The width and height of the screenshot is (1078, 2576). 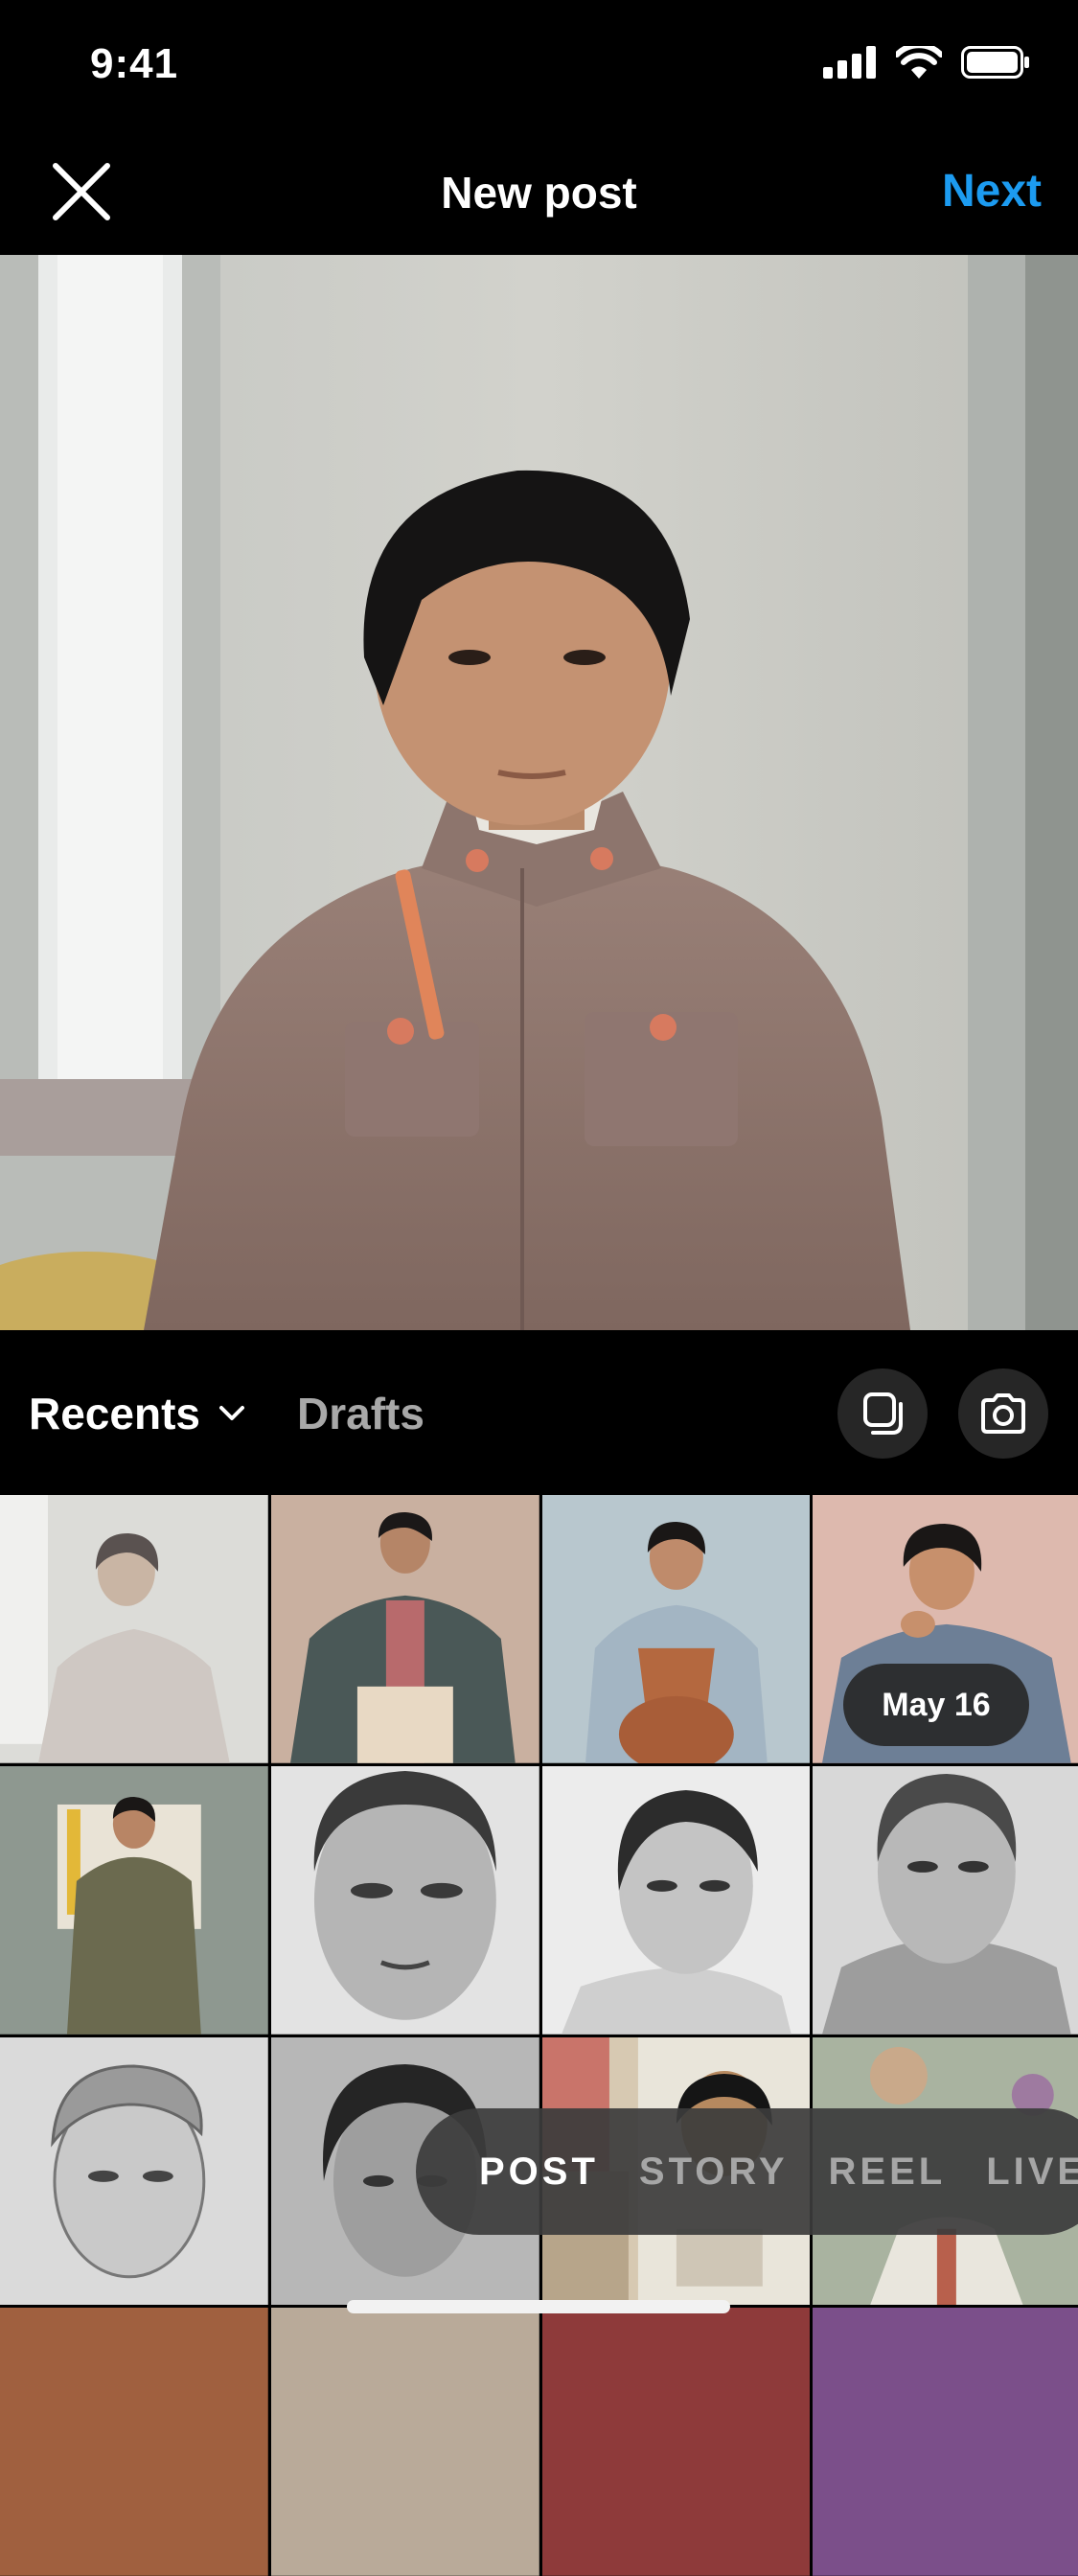 What do you see at coordinates (538, 2306) in the screenshot?
I see `home-indicator` at bounding box center [538, 2306].